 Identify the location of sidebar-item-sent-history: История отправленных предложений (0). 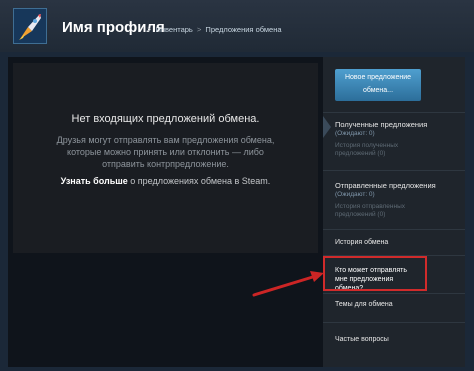
(380, 211).